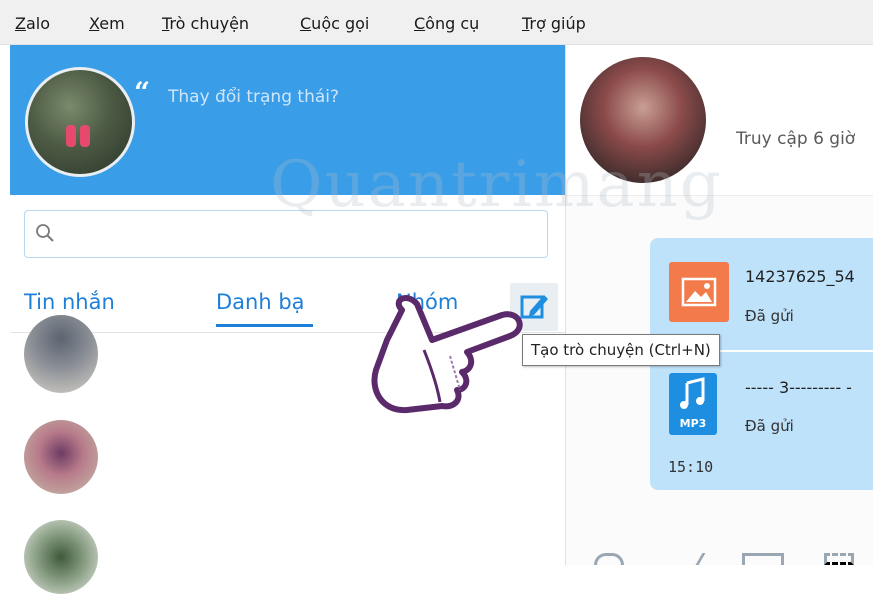  What do you see at coordinates (45, 233) in the screenshot?
I see `search-icon` at bounding box center [45, 233].